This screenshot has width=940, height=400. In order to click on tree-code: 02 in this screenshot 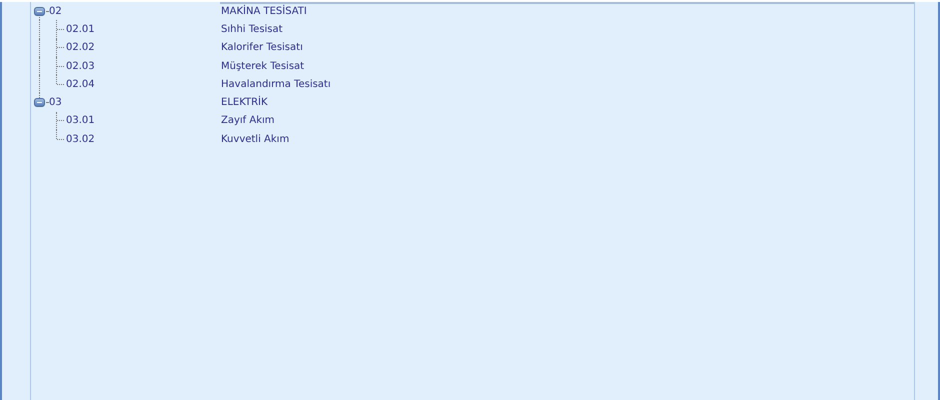, I will do `click(55, 11)`.